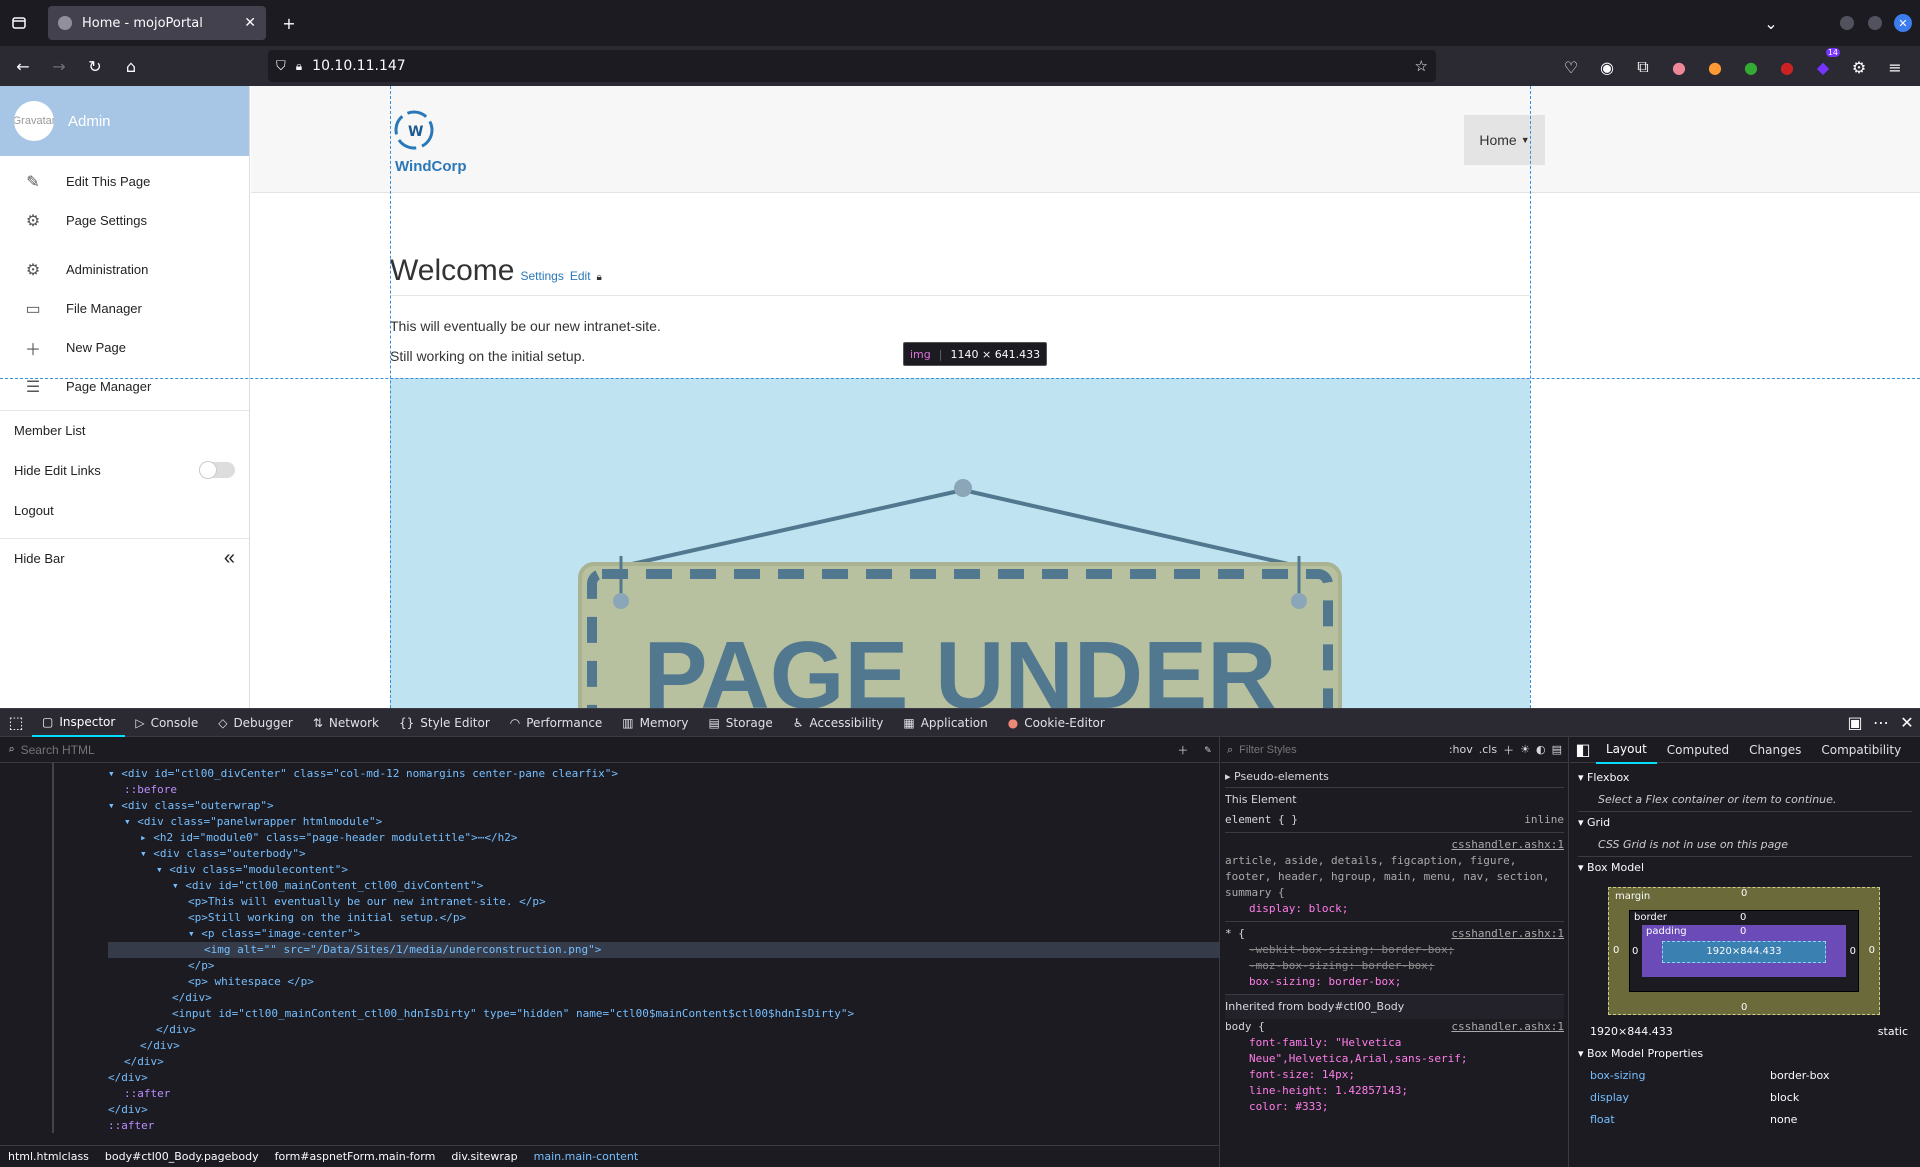 Image resolution: width=1920 pixels, height=1167 pixels. What do you see at coordinates (1855, 723) in the screenshot?
I see `dock-icon: ▣` at bounding box center [1855, 723].